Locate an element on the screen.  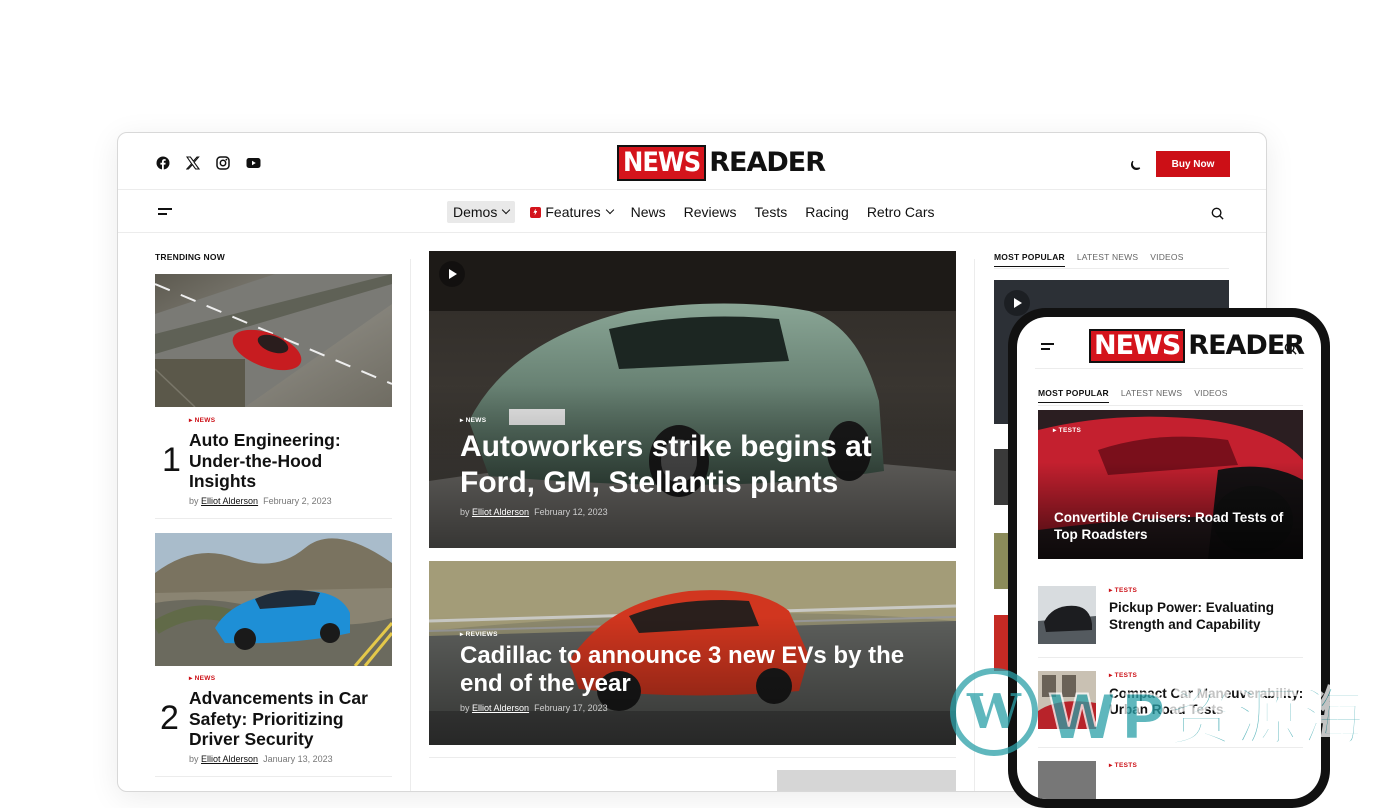
phone-hero-category: ▸ TESTS is located at coordinates (1067, 430).